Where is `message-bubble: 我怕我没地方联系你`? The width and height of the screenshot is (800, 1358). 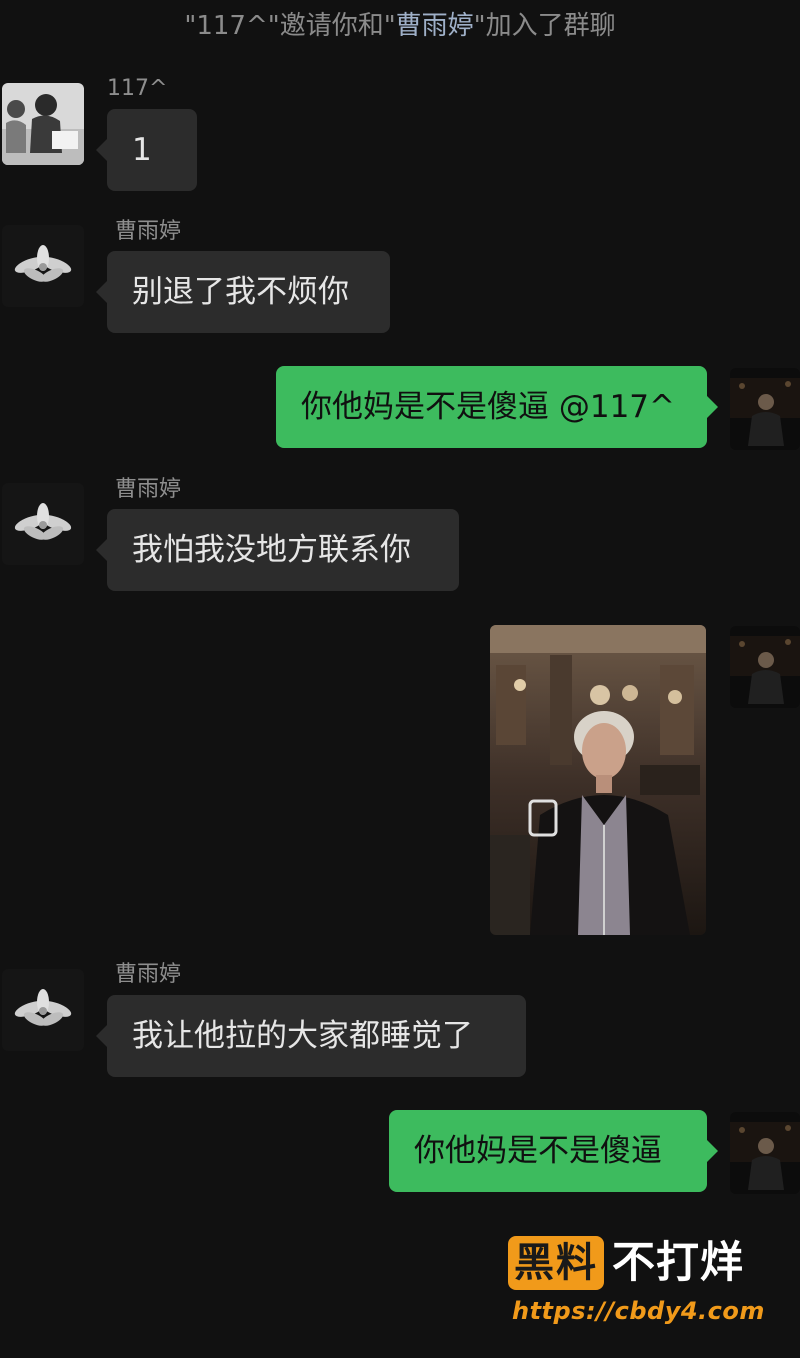 message-bubble: 我怕我没地方联系你 is located at coordinates (277, 550).